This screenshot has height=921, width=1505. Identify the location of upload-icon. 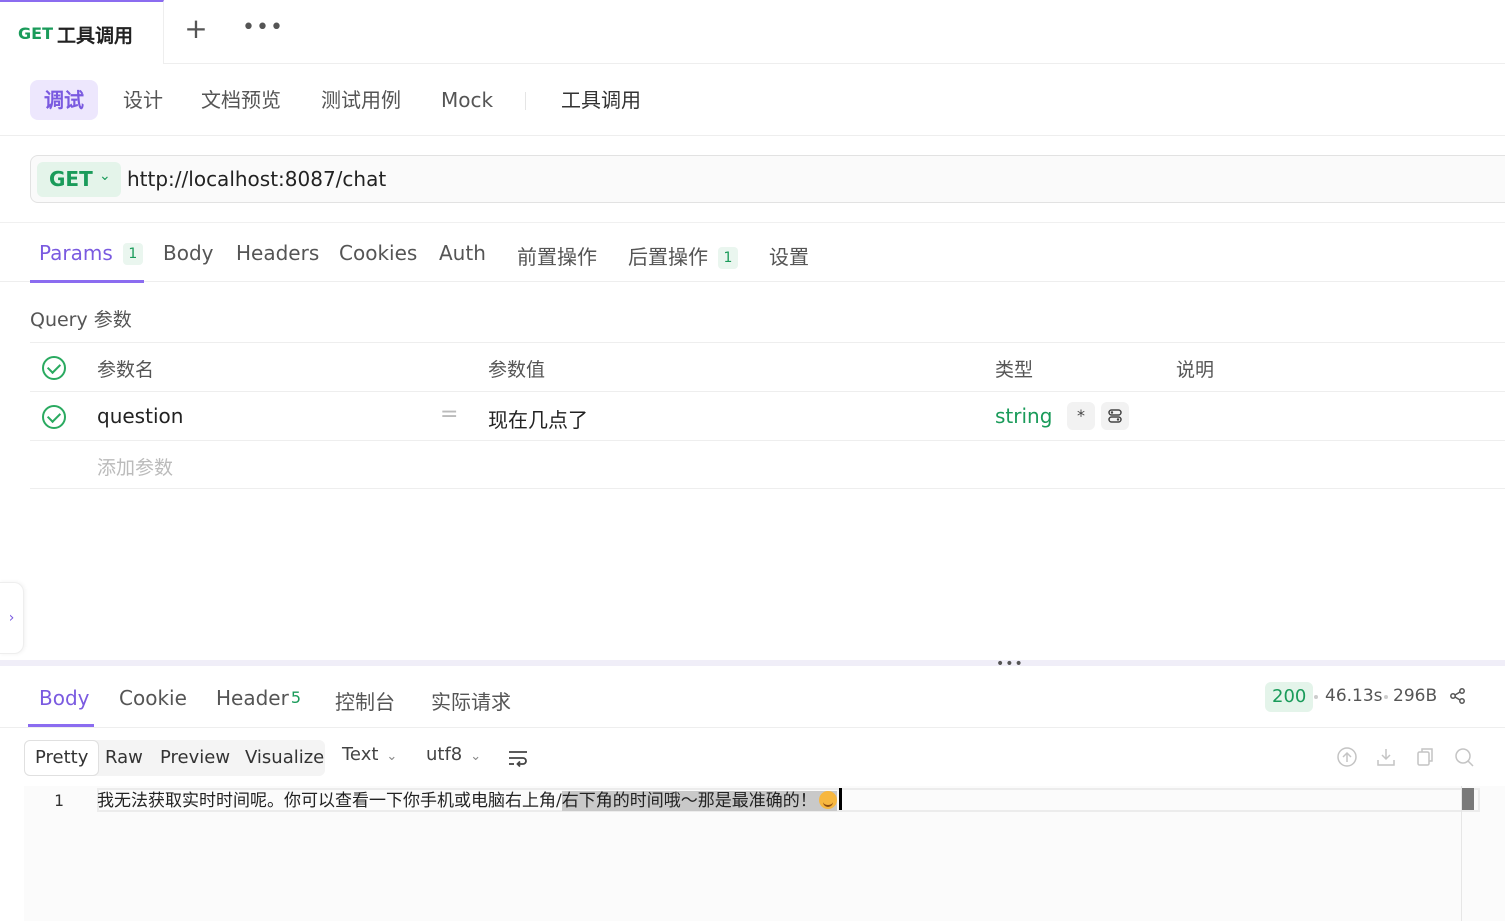
(1347, 757).